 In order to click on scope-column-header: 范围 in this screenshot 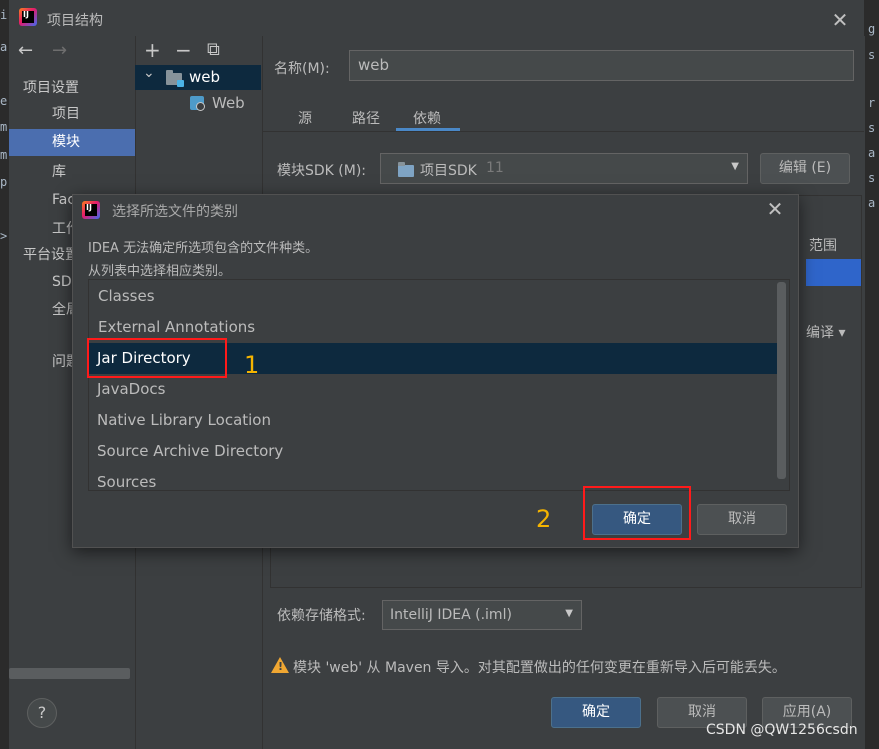, I will do `click(823, 246)`.